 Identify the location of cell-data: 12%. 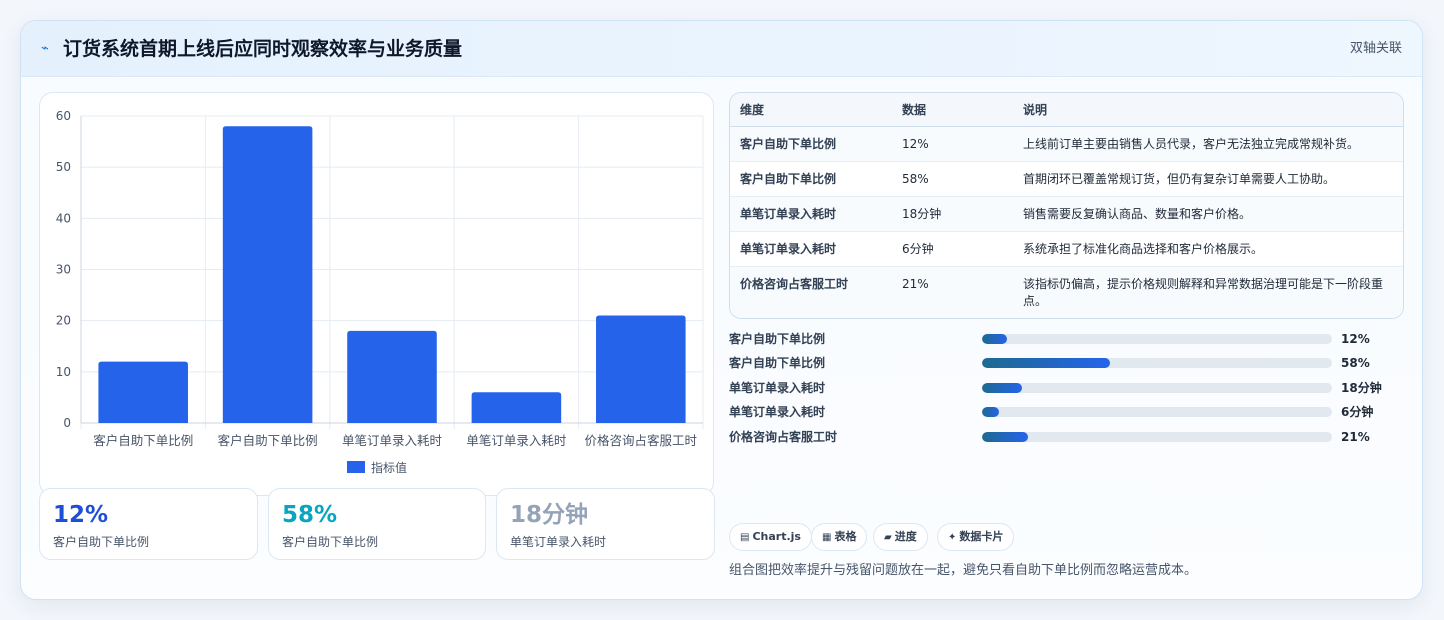
(915, 144).